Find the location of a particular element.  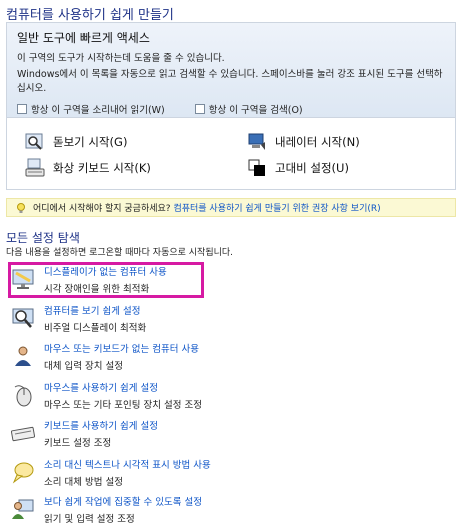

setting-link: 마우스를 사용하기 쉽게 설정 is located at coordinates (123, 389).